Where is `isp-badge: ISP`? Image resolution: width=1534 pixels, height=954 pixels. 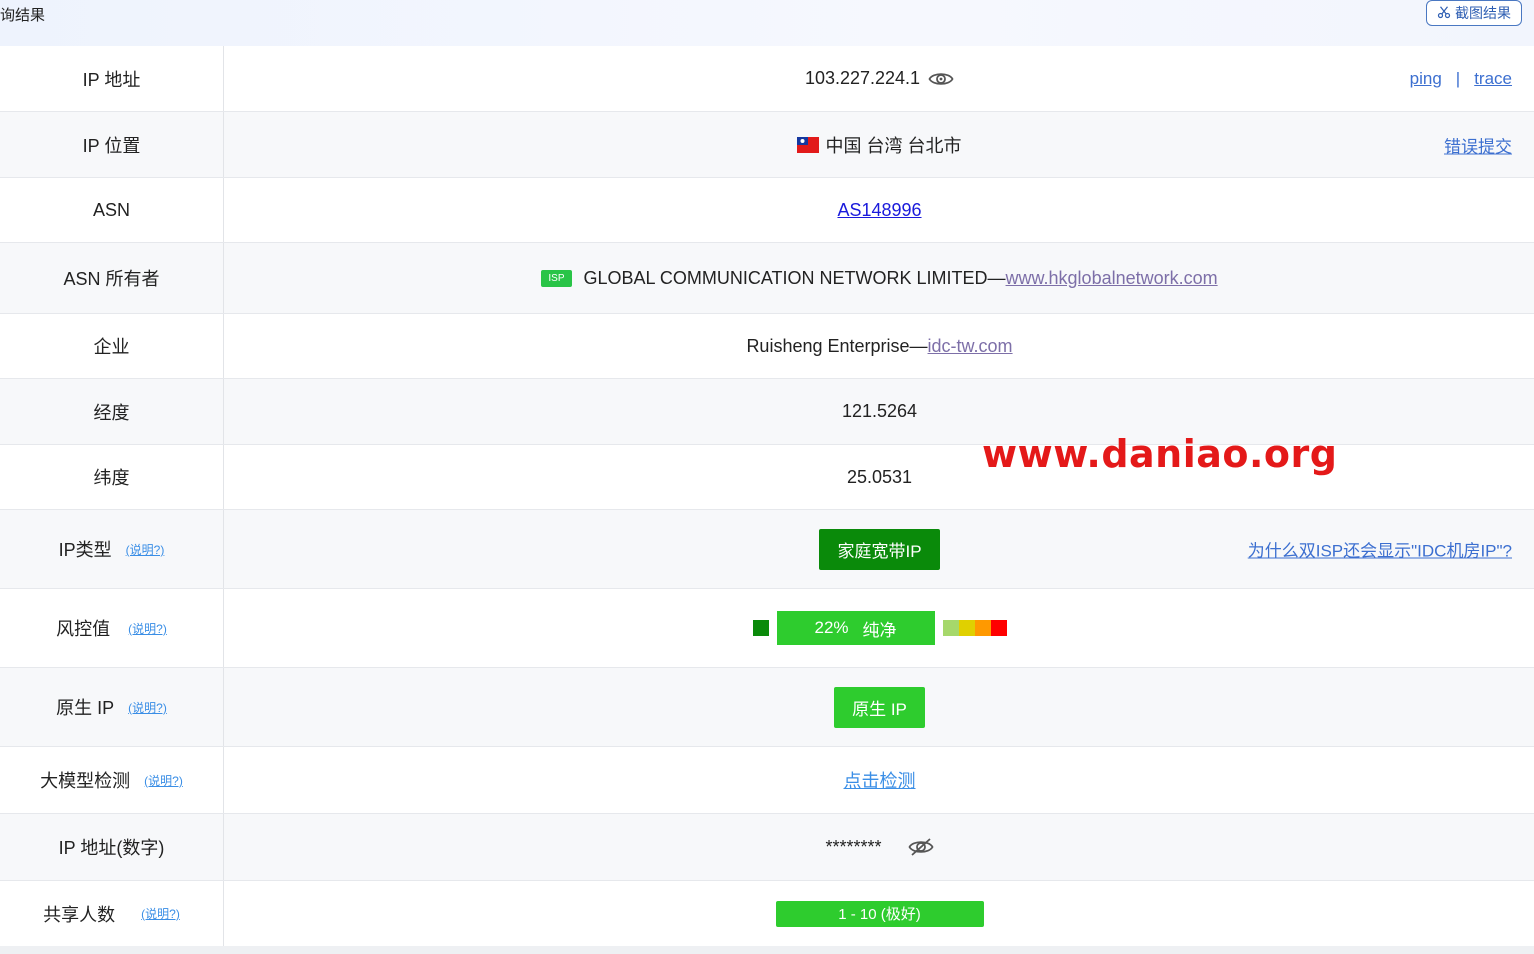
isp-badge: ISP is located at coordinates (556, 278).